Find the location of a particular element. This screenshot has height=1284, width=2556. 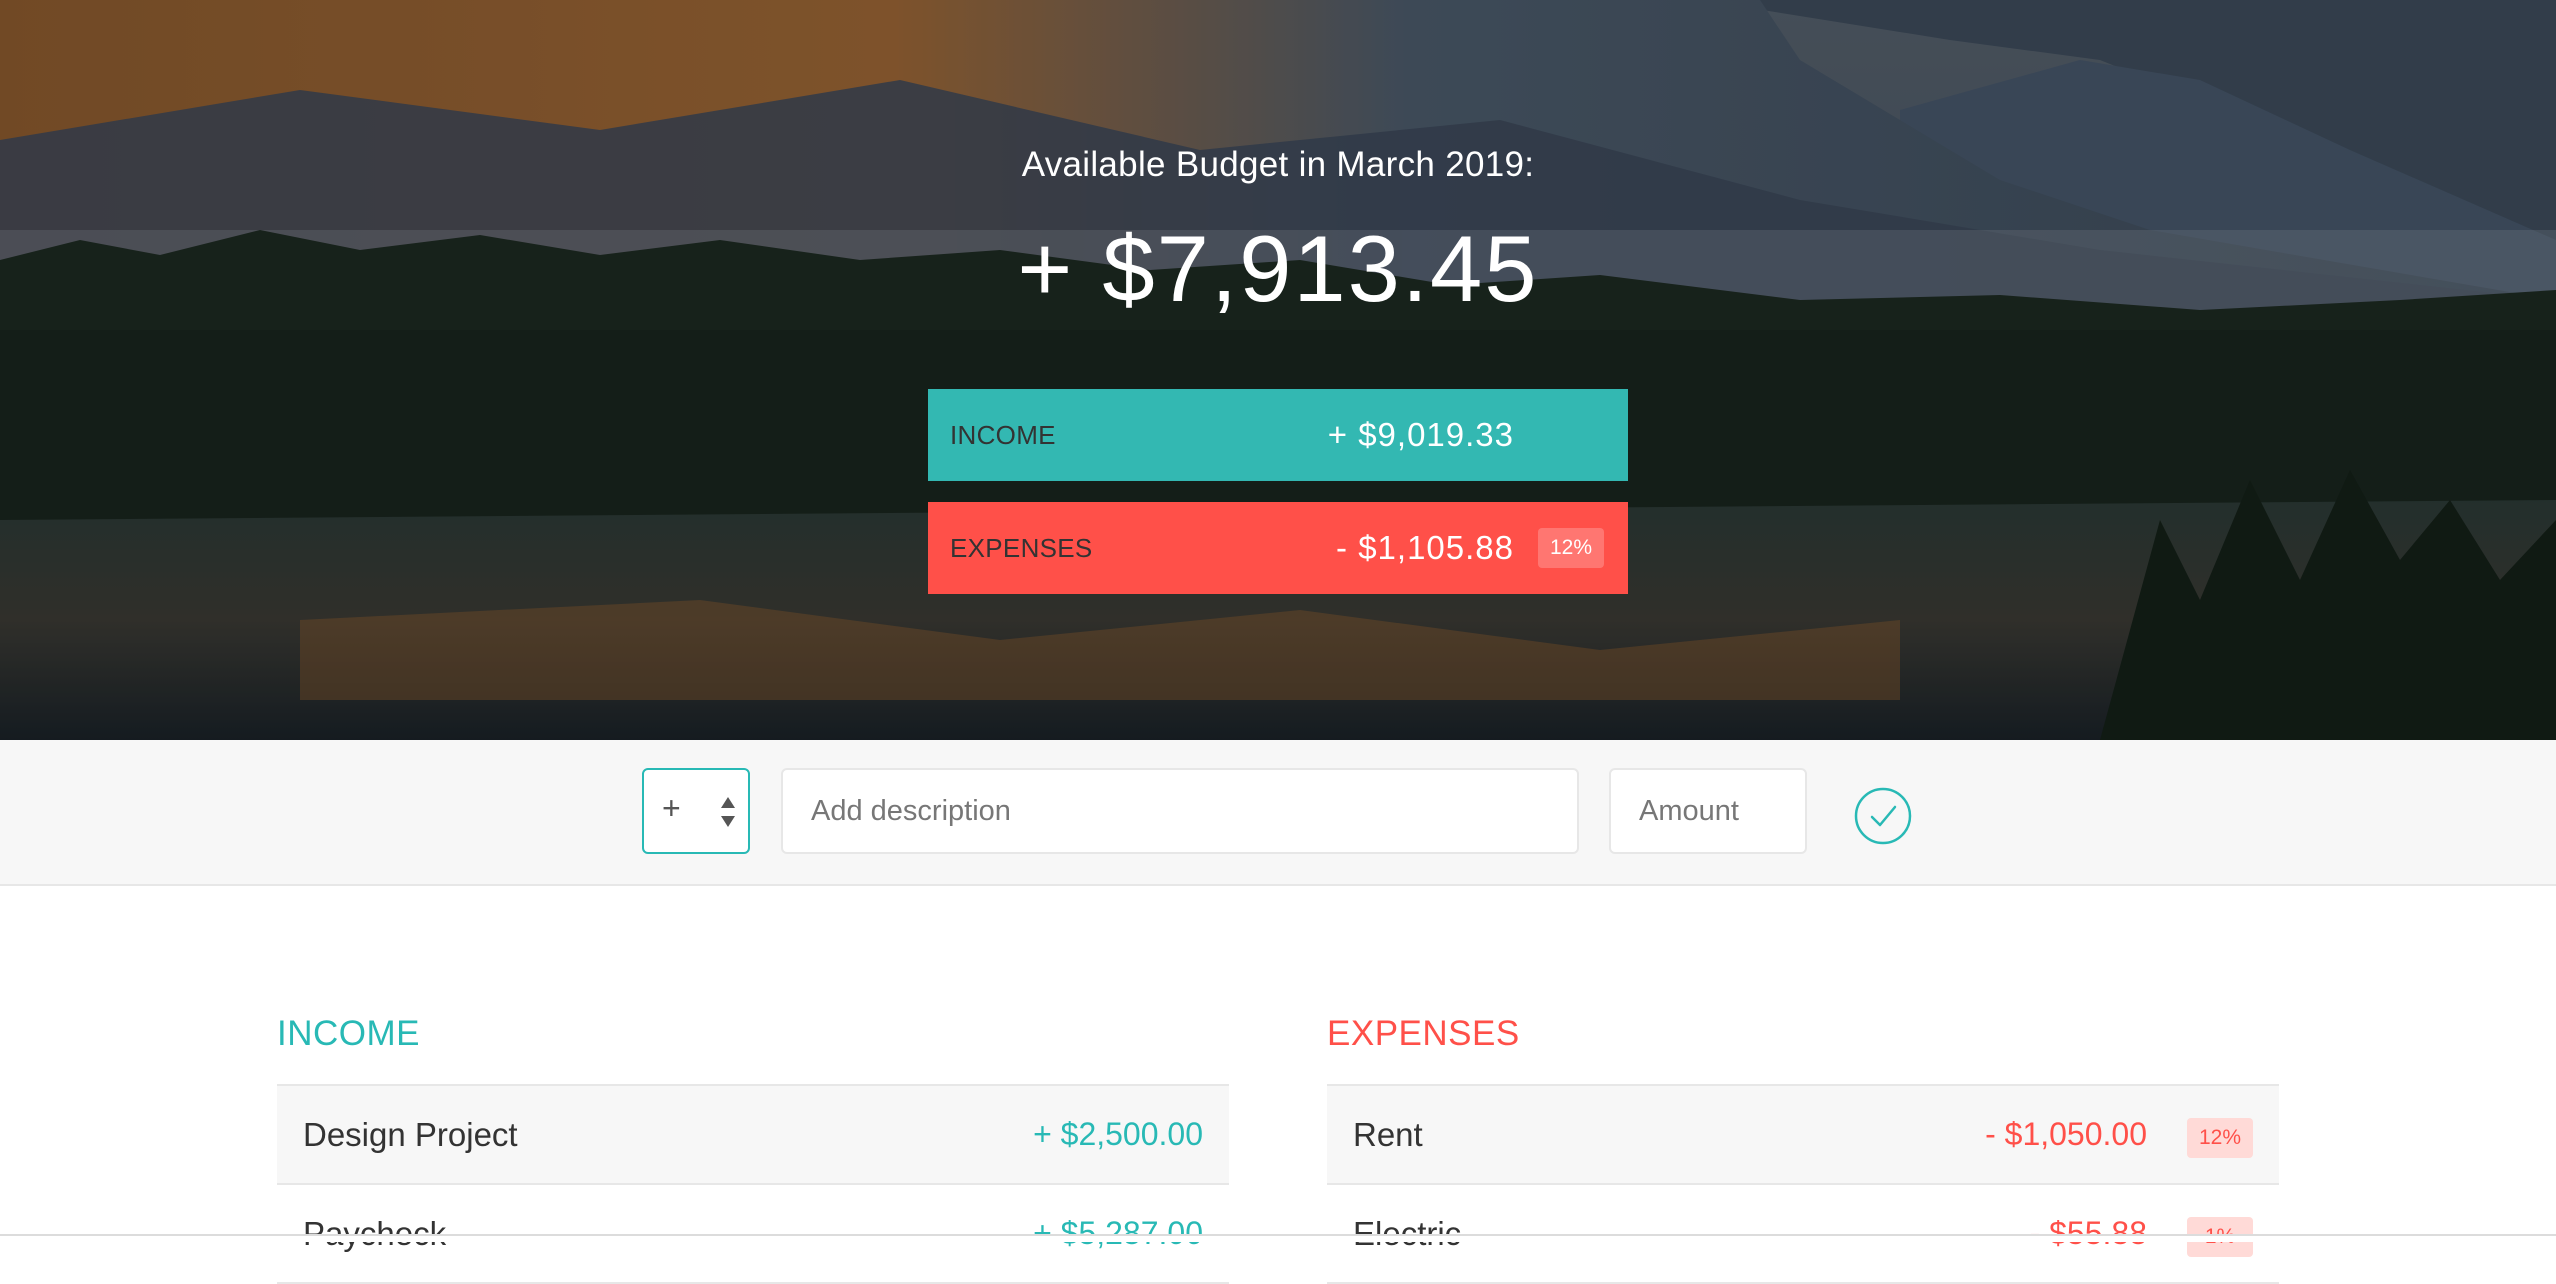

budget-title: Available Budget in March 2019: is located at coordinates (1278, 164).